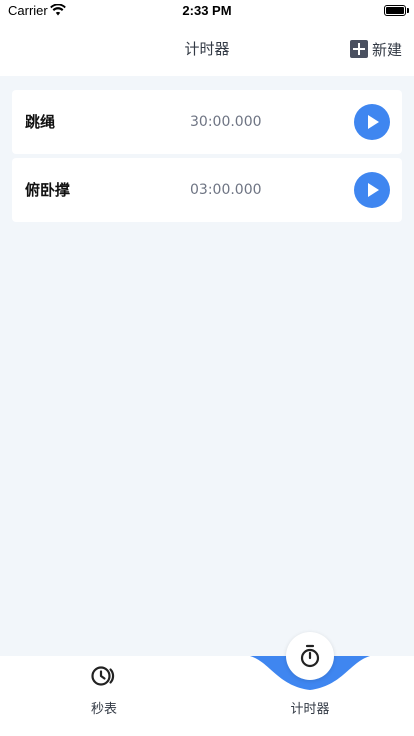  I want to click on timer-row: 俯卧撑 03:00.000, so click(207, 190).